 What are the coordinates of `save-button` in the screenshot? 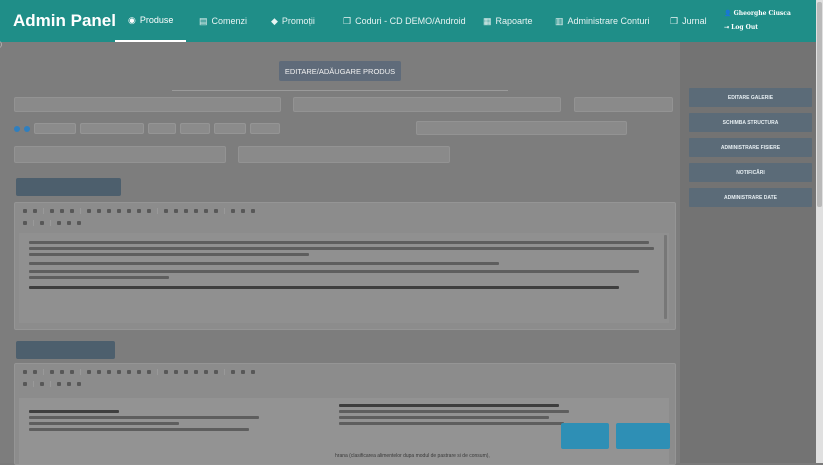 It's located at (643, 436).